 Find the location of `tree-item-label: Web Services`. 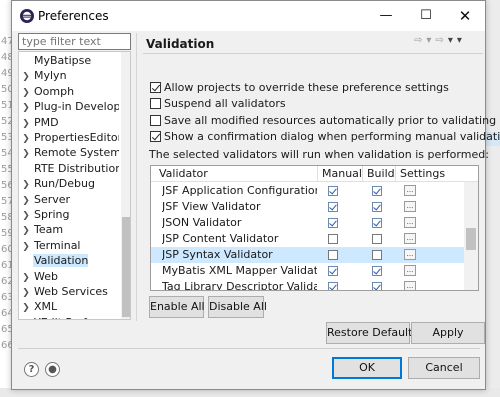

tree-item-label: Web Services is located at coordinates (71, 291).